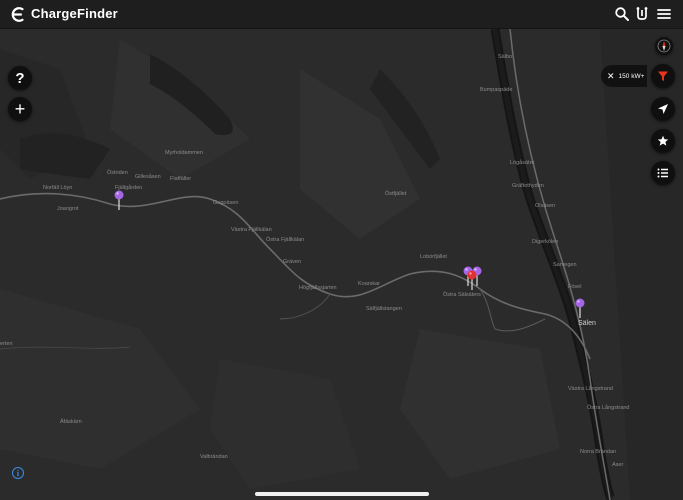  What do you see at coordinates (598, 452) in the screenshot?
I see `place-label: Norra Brändan` at bounding box center [598, 452].